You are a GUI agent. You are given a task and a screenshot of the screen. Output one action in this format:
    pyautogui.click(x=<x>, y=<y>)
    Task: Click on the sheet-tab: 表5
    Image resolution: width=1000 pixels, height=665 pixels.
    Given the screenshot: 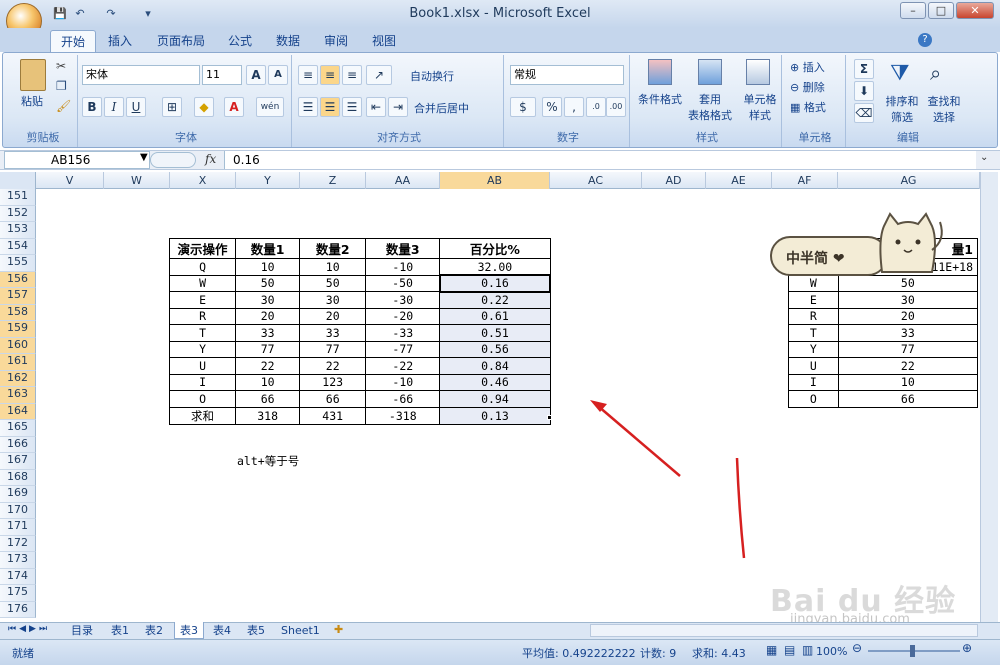 What is the action you would take?
    pyautogui.click(x=256, y=630)
    